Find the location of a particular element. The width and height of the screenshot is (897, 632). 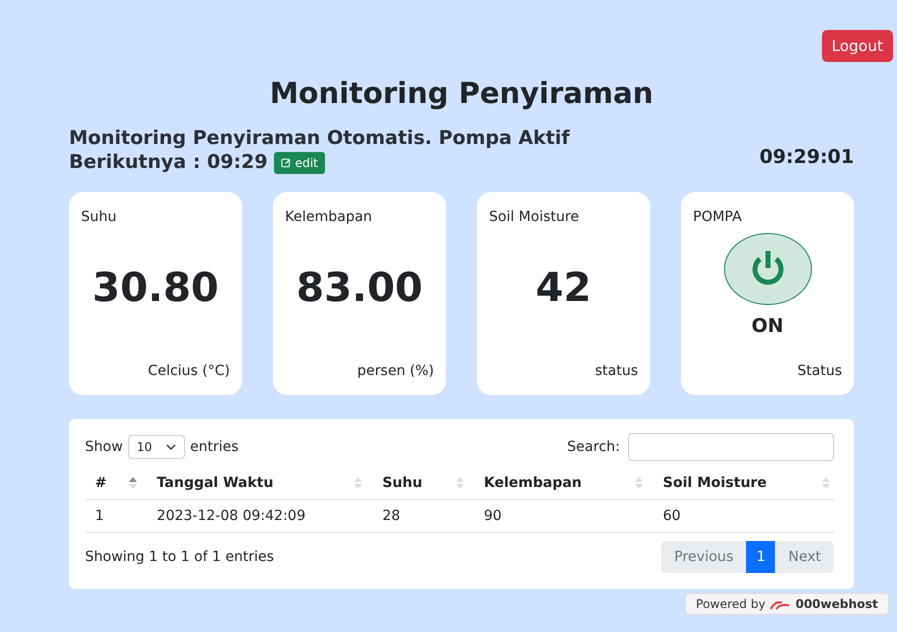

page-button: 1 is located at coordinates (761, 557).